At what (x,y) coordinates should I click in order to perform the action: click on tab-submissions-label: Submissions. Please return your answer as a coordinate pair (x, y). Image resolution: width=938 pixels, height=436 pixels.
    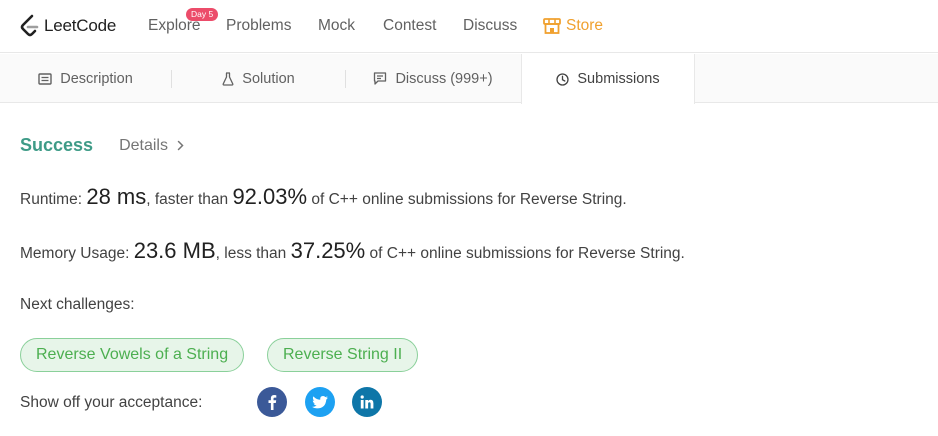
    Looking at the image, I should click on (618, 79).